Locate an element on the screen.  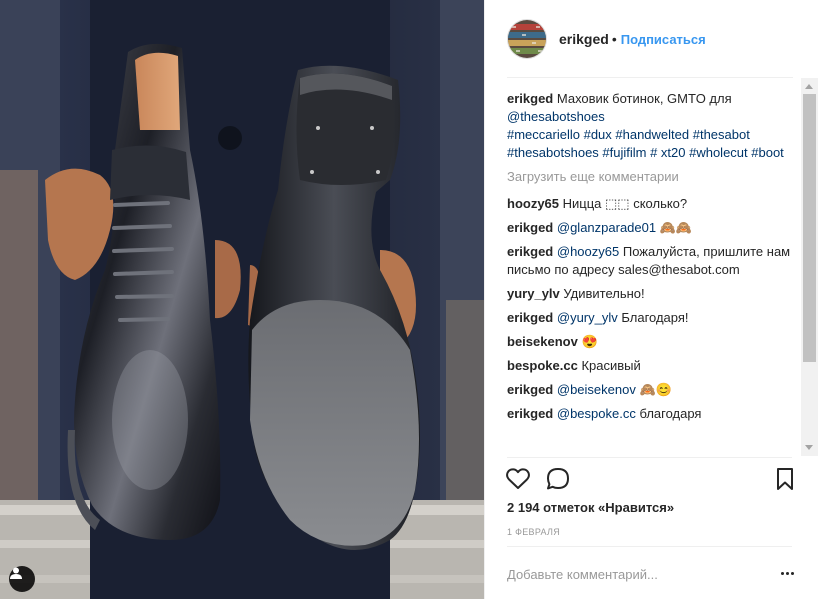
comment-text: Красивый is located at coordinates (611, 365).